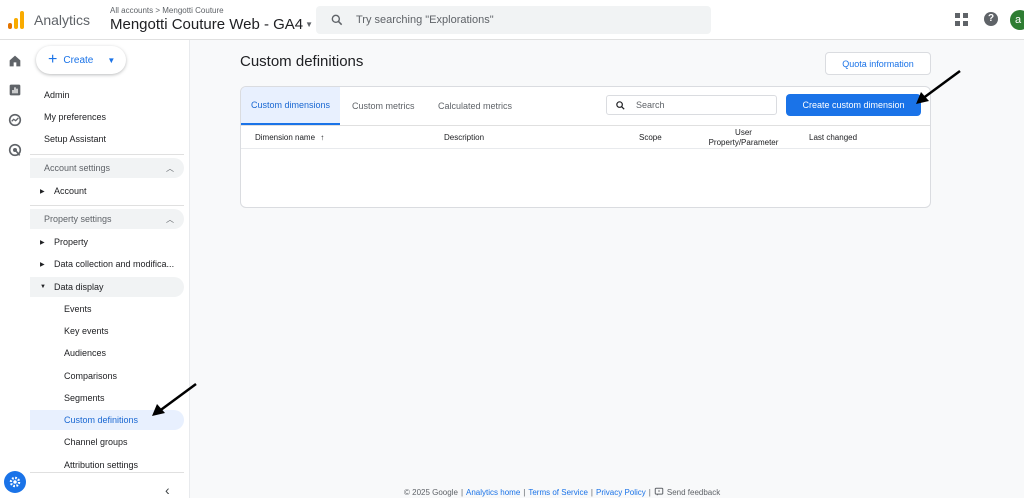 The width and height of the screenshot is (1024, 498). Describe the element at coordinates (431, 492) in the screenshot. I see `copyright: © 2025 Google` at that location.